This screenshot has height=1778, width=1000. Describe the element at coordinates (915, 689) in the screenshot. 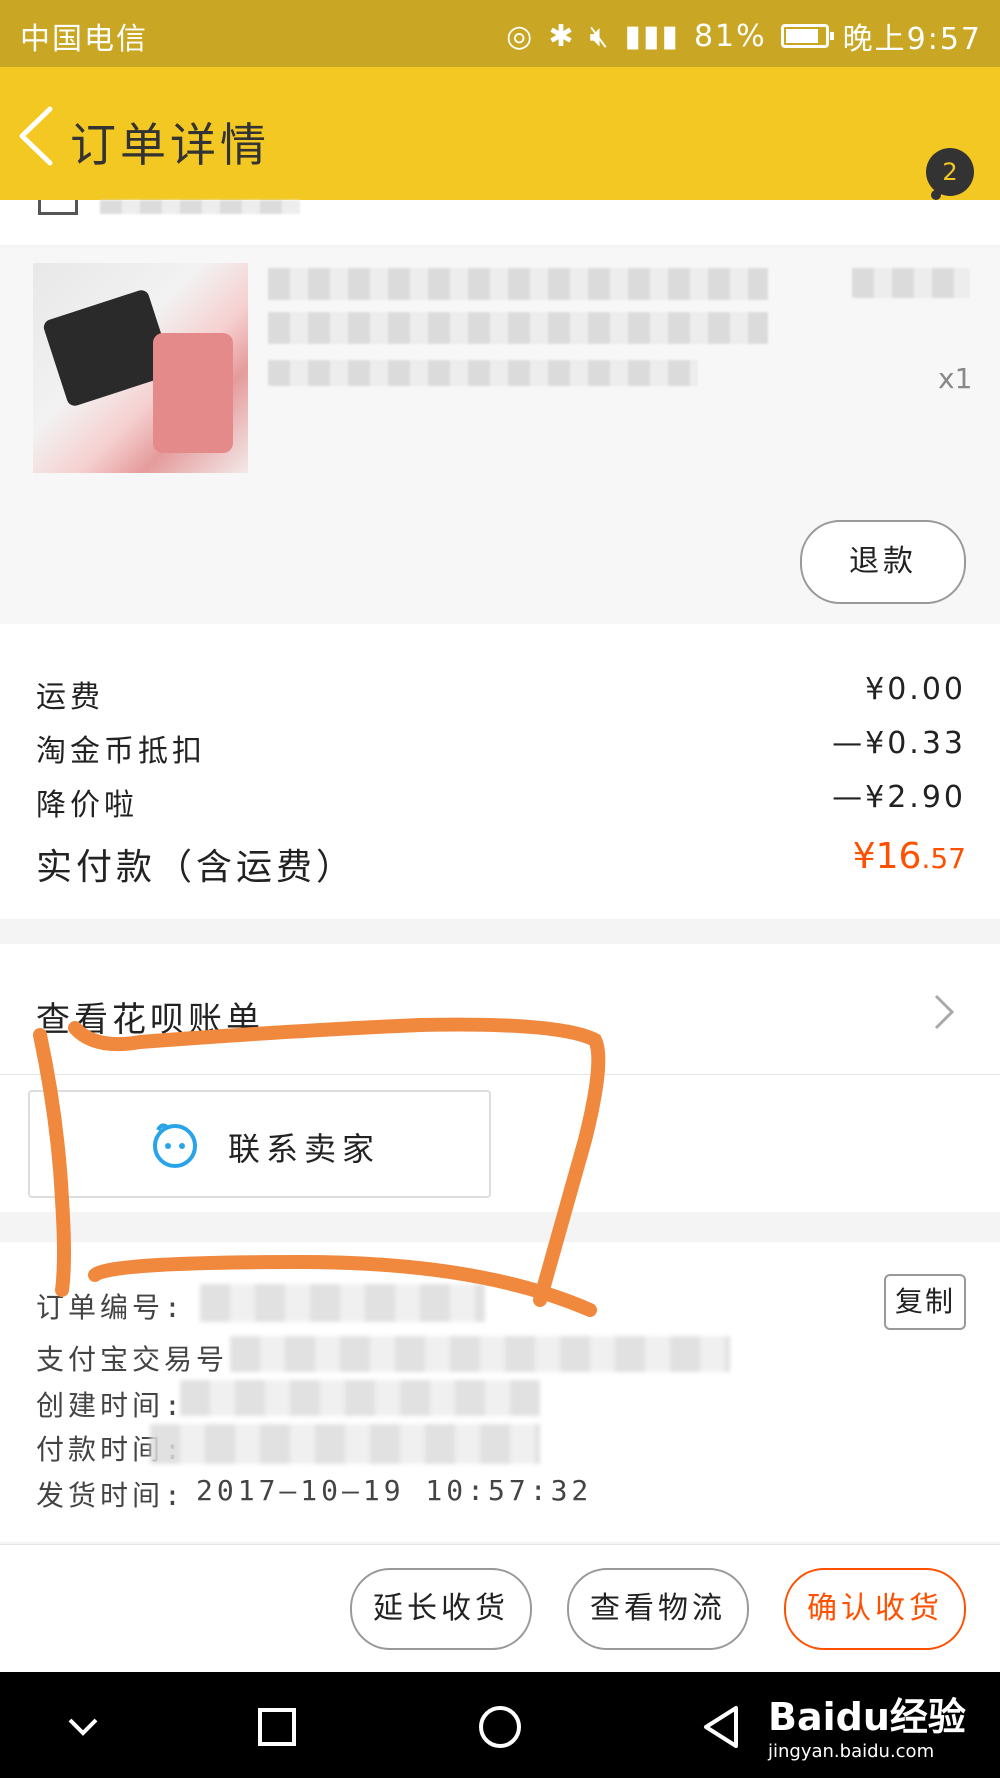

I see `fee-shipping-value: ¥0.00` at that location.